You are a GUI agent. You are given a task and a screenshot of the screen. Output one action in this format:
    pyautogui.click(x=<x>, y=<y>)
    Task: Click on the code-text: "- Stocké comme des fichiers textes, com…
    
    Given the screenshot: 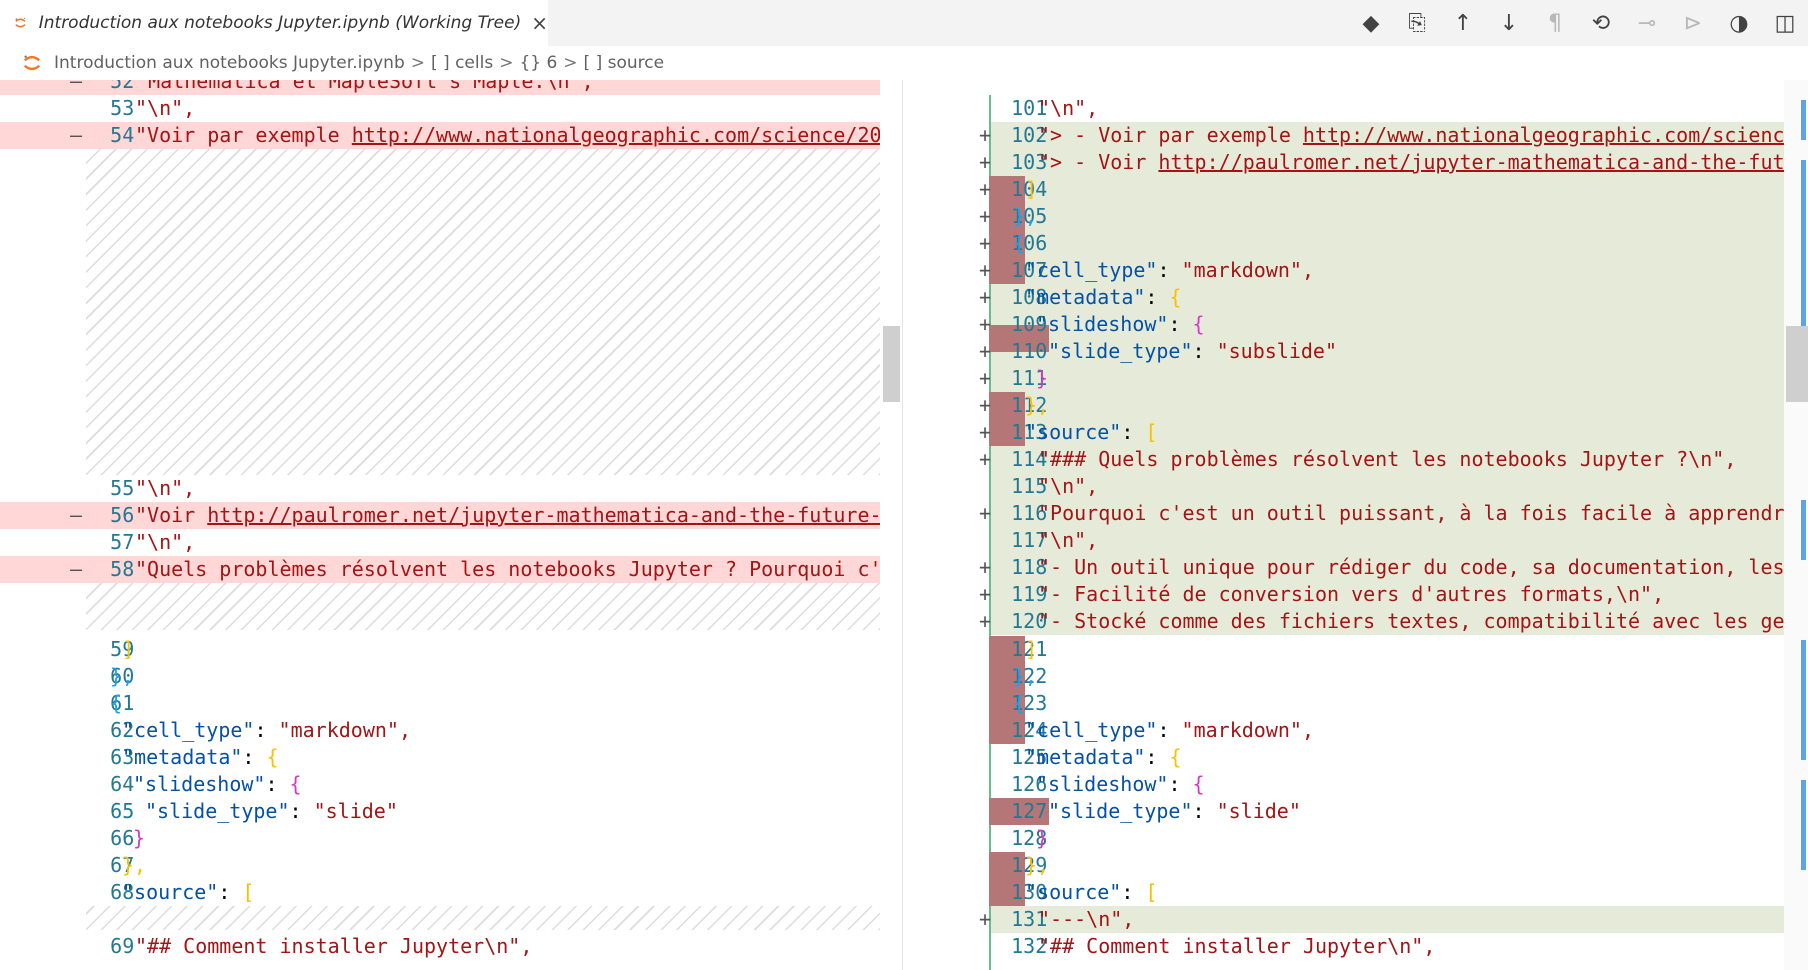 What is the action you would take?
    pyautogui.click(x=1411, y=621)
    